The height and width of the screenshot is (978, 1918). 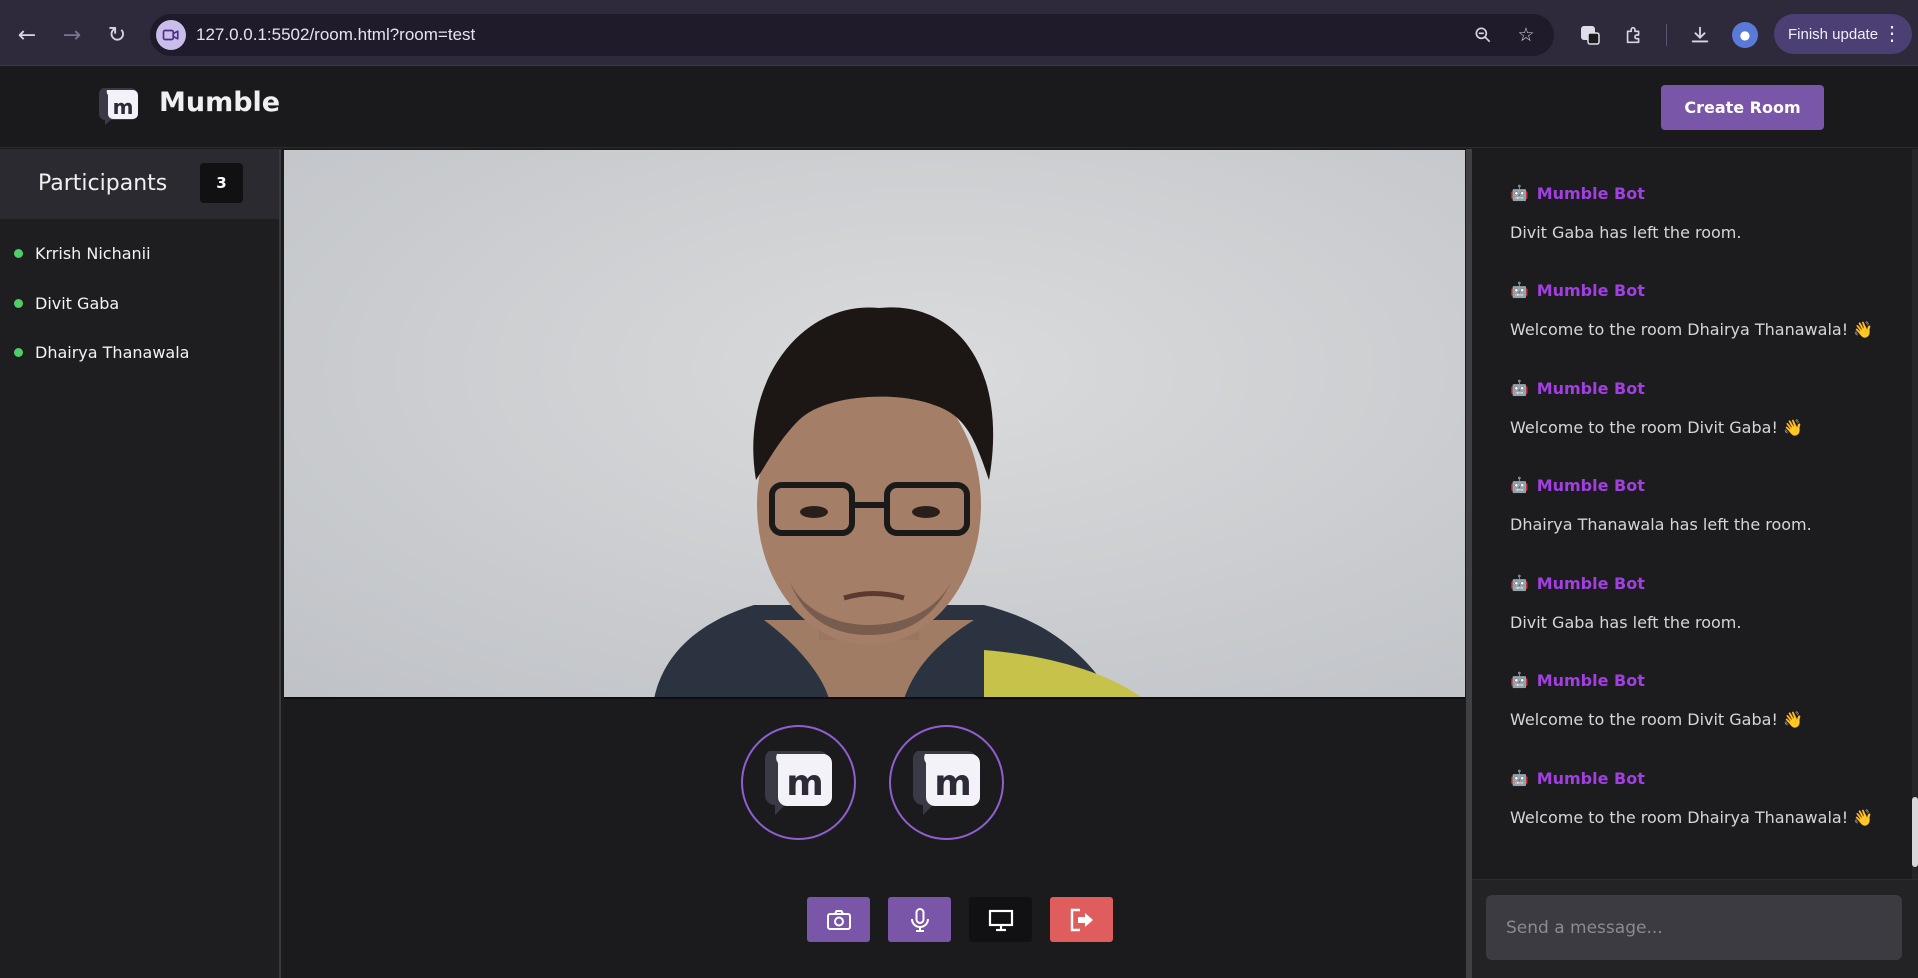 I want to click on forward-icon: →, so click(x=72, y=35).